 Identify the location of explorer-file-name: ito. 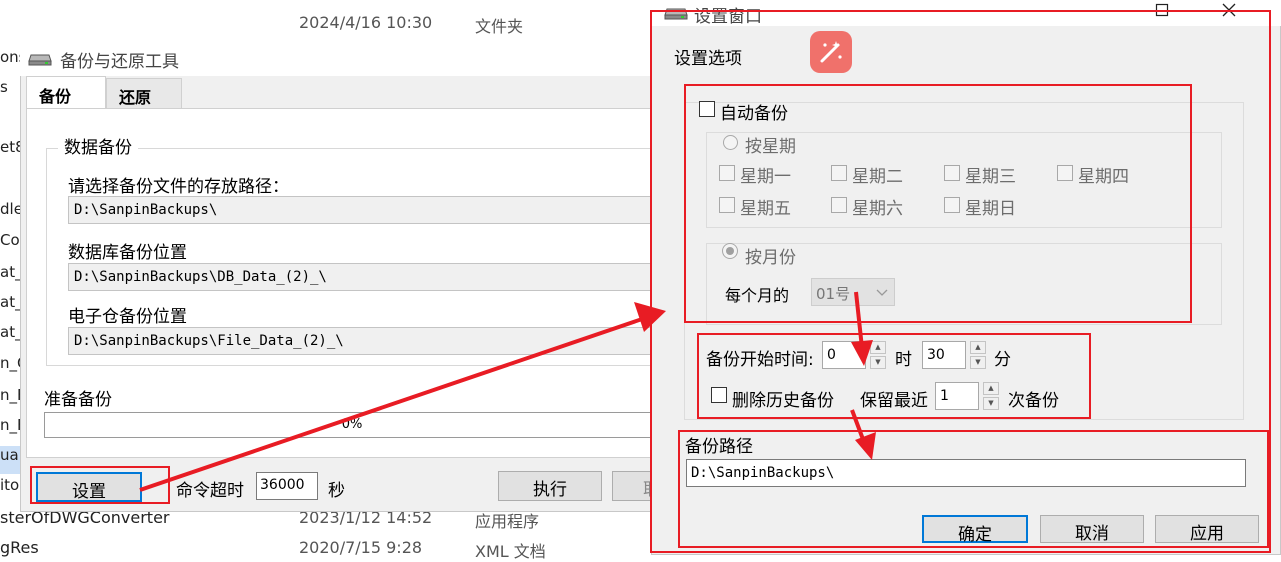
(11, 485).